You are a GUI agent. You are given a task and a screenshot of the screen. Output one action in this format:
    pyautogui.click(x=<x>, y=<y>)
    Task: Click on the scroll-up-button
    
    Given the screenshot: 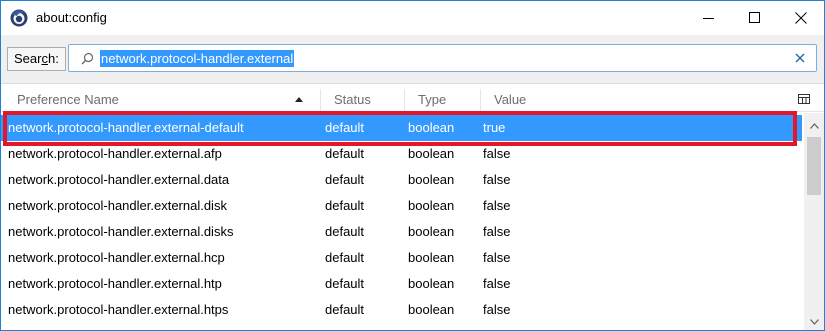 What is the action you would take?
    pyautogui.click(x=814, y=125)
    